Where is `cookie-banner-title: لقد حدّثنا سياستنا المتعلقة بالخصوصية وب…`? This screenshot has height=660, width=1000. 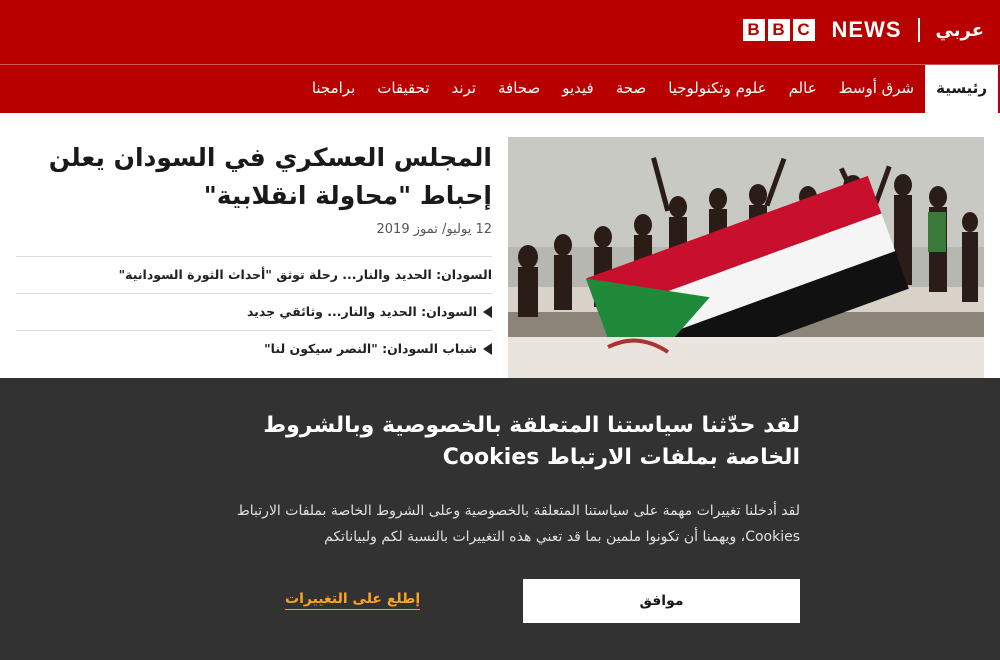 cookie-banner-title: لقد حدّثنا سياستنا المتعلقة بالخصوصية وب… is located at coordinates (531, 441).